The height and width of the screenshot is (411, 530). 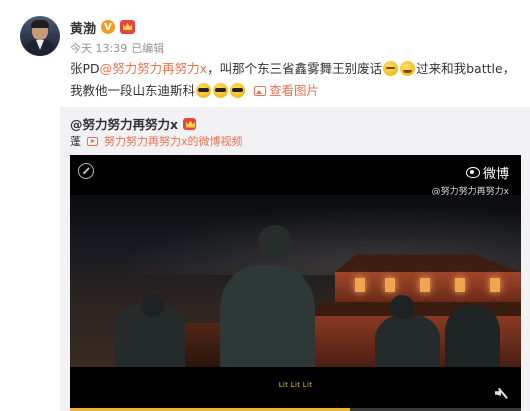 I want to click on post-text-prefix: 张PD, so click(x=85, y=68).